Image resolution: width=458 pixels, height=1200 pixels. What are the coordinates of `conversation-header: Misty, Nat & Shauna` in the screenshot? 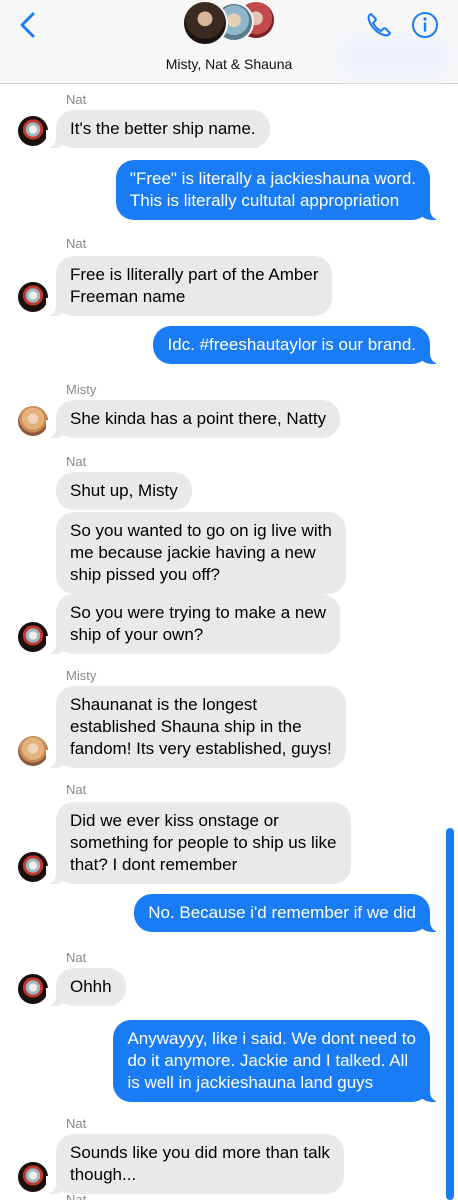 It's located at (229, 42).